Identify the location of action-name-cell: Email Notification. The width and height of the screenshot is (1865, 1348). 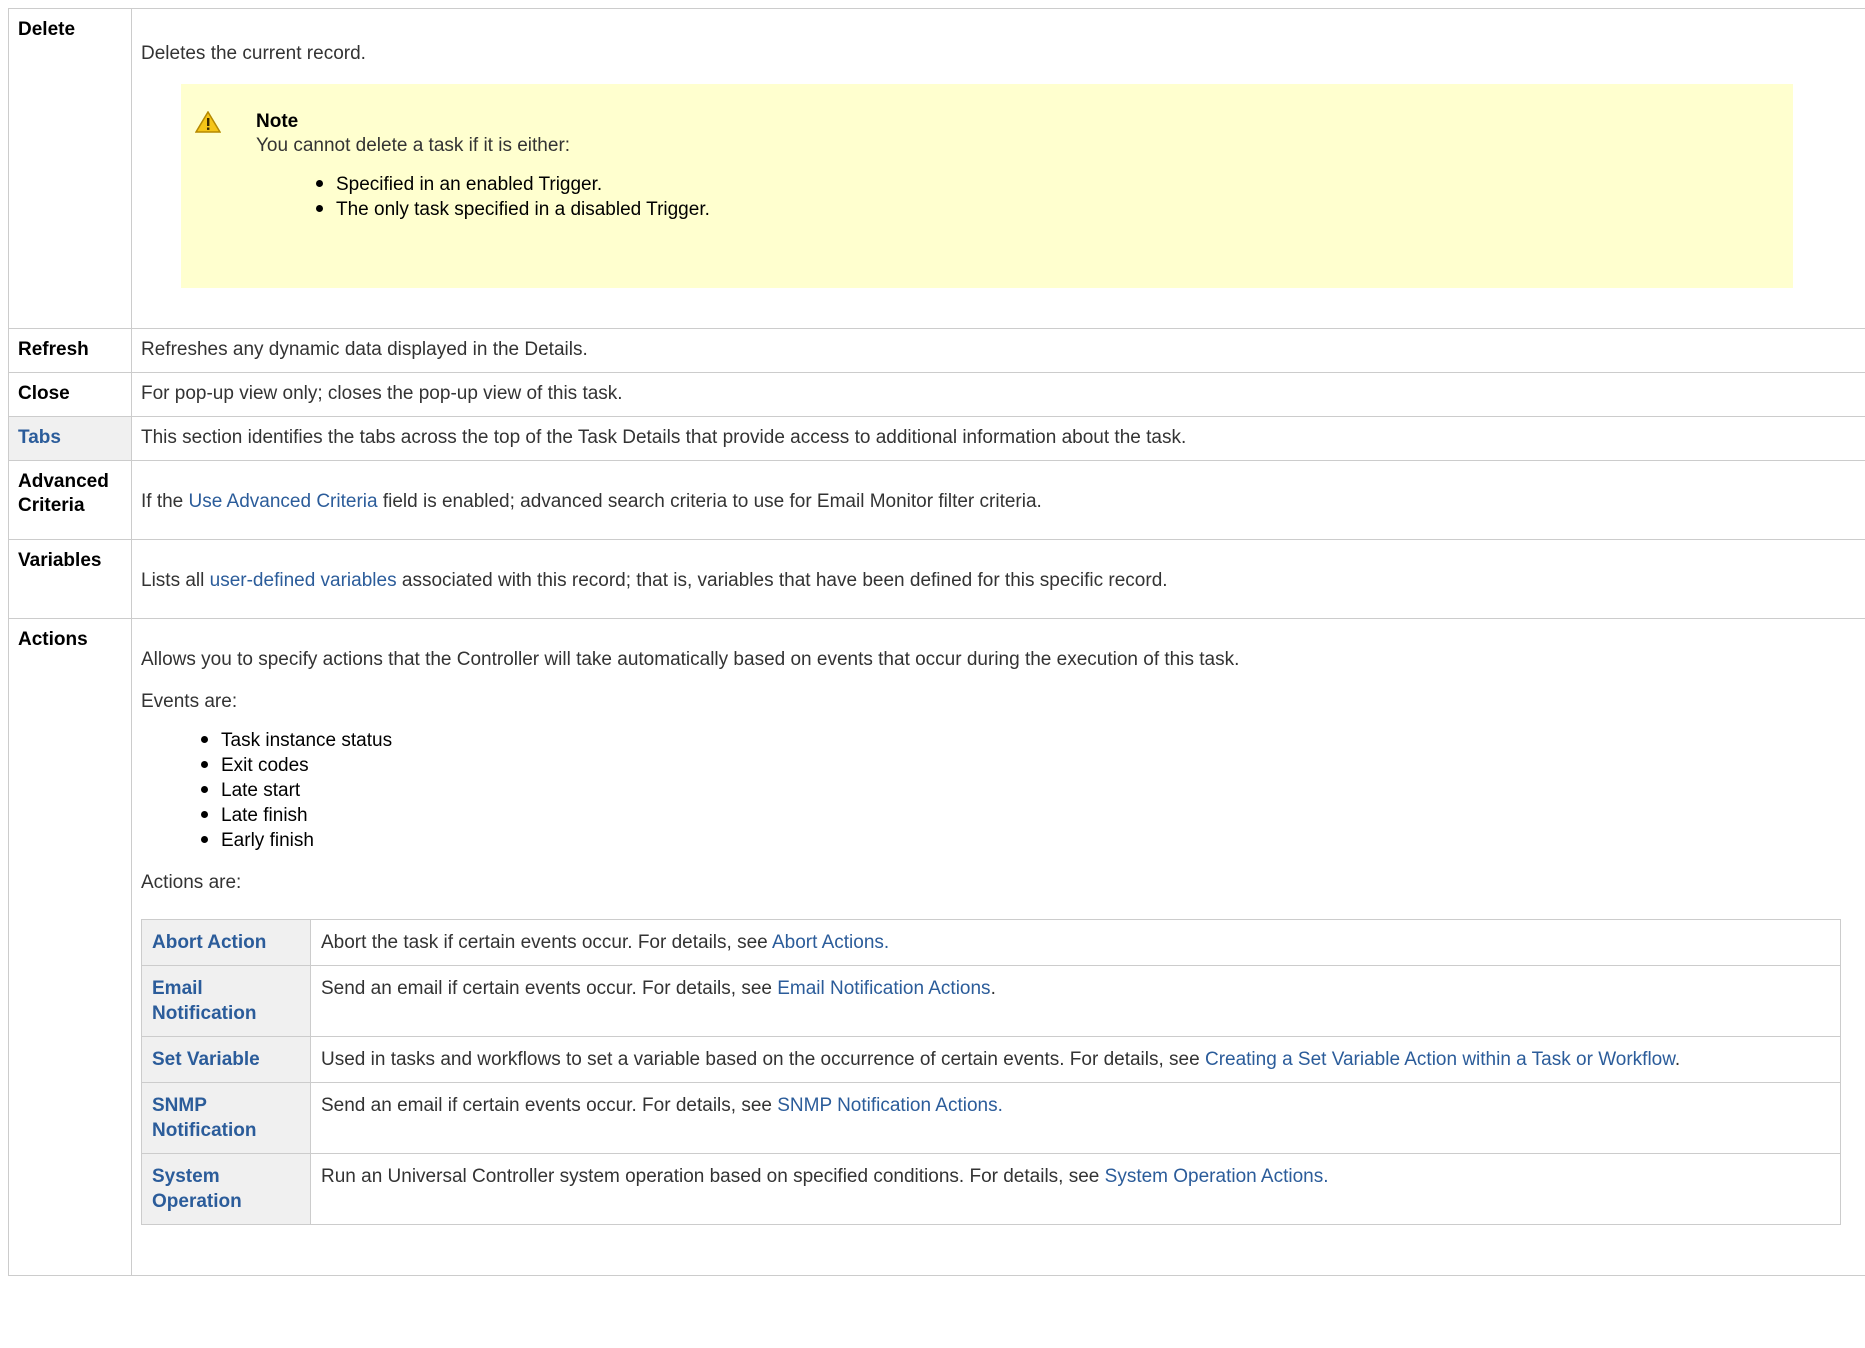
(226, 1001).